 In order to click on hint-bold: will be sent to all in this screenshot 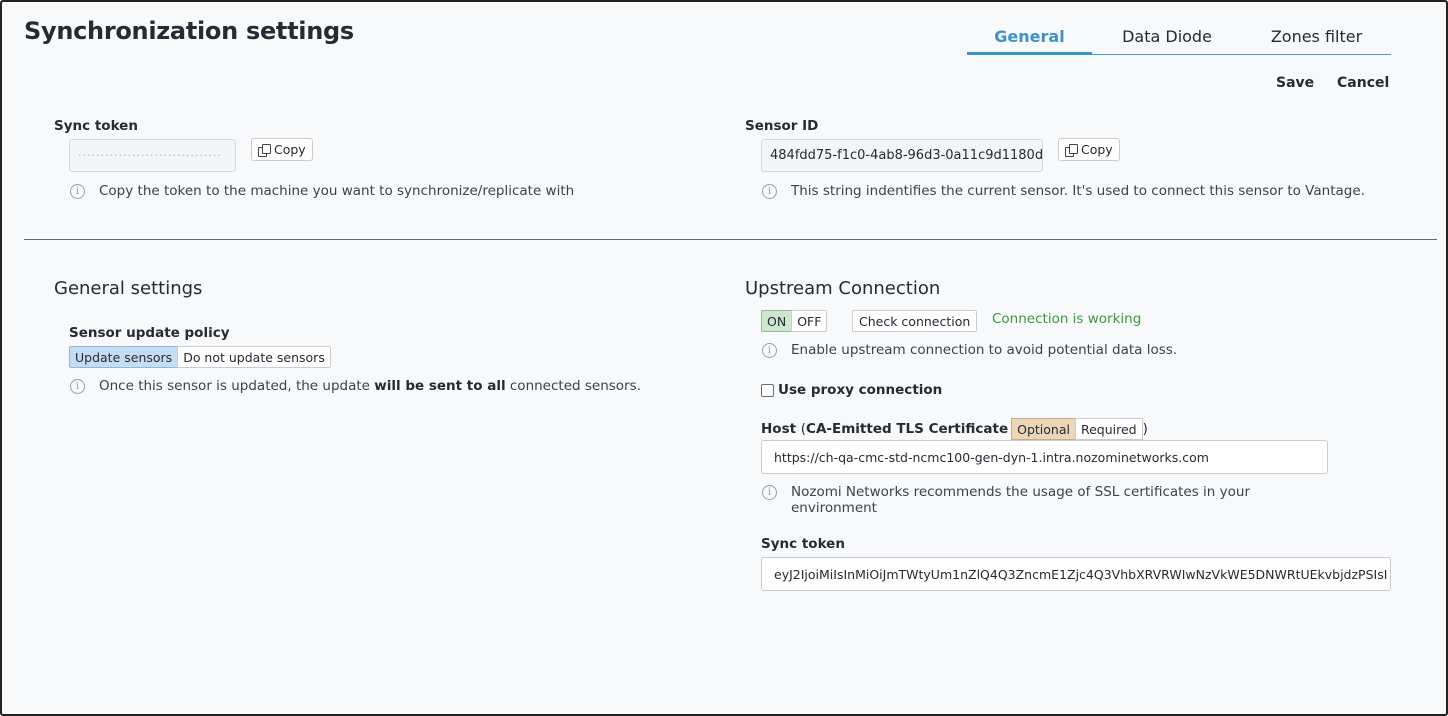, I will do `click(440, 386)`.